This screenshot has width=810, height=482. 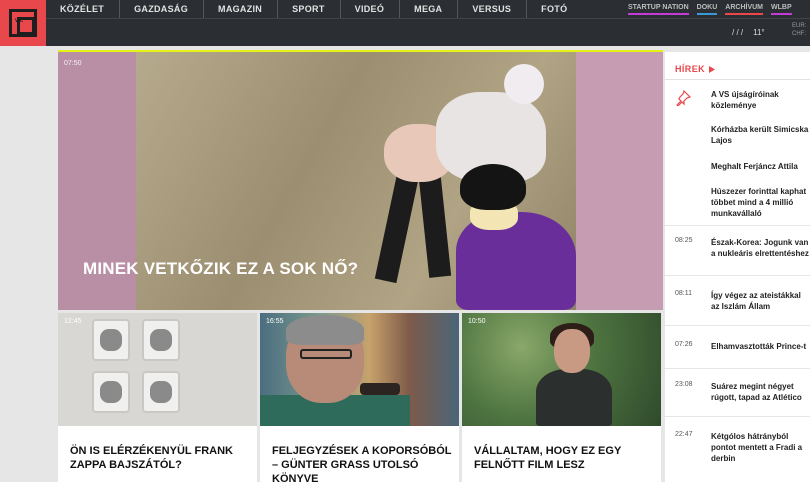 I want to click on nav-item-kozelet: KÖZÉLET, so click(x=83, y=9).